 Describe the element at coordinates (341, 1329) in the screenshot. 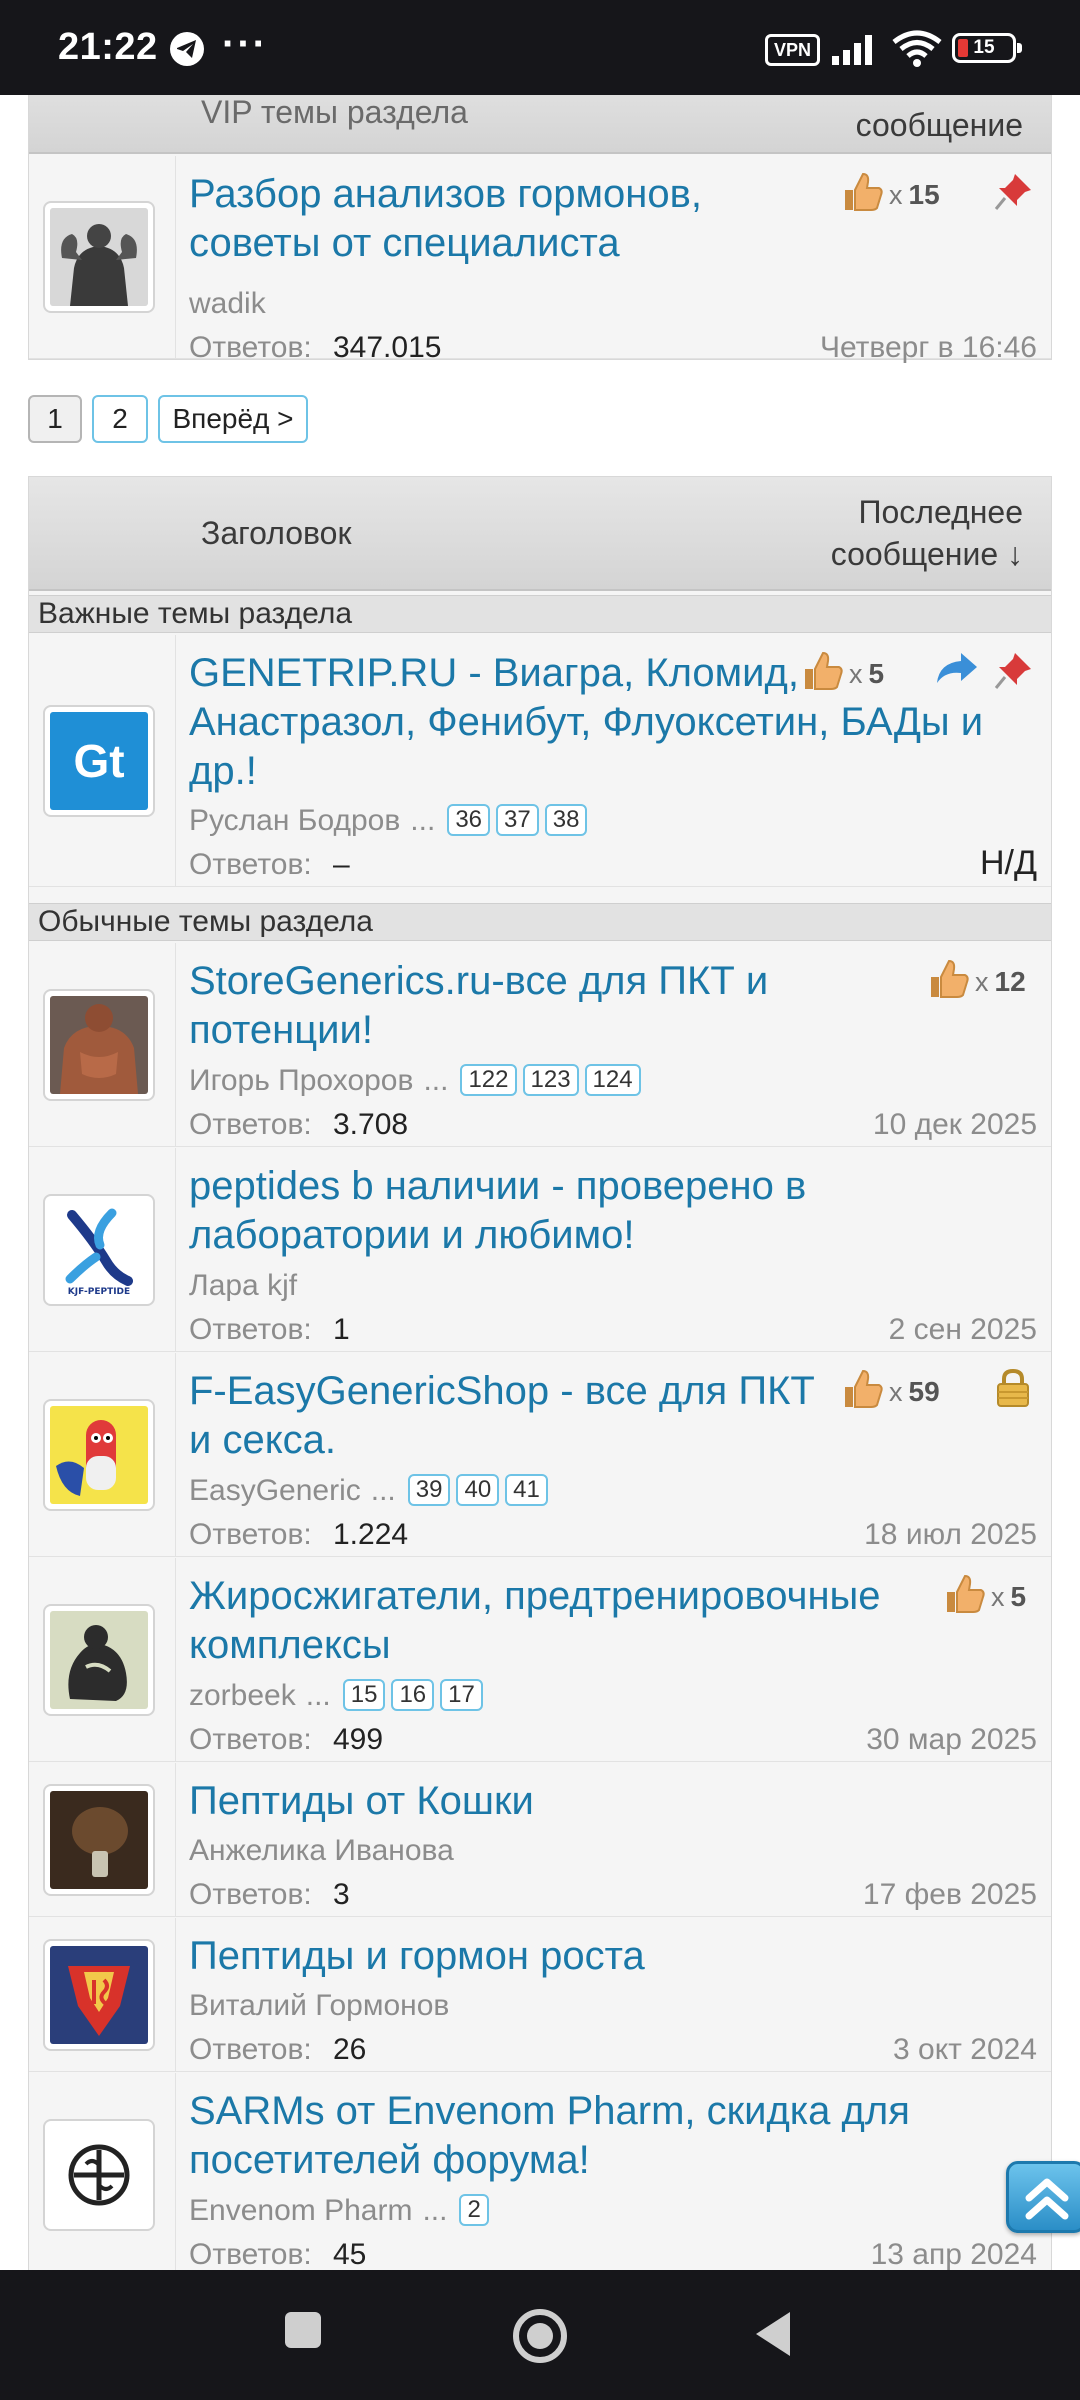

I see `replies-count: 1` at that location.